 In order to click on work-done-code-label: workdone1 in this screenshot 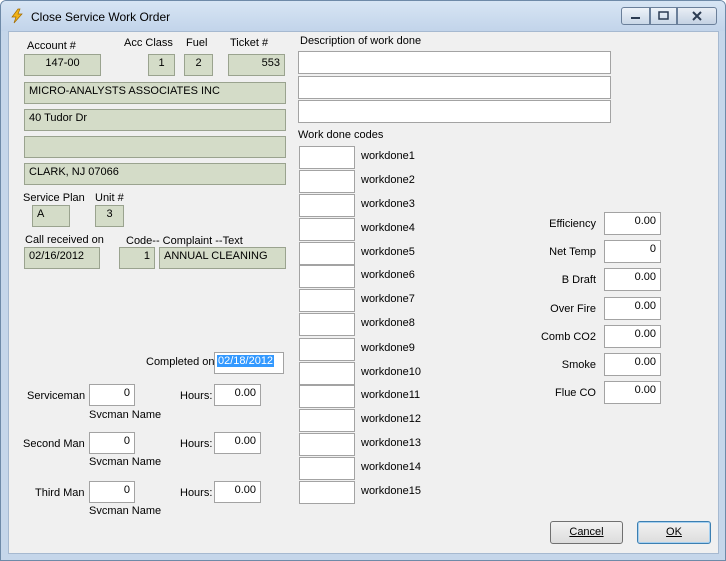, I will do `click(388, 156)`.